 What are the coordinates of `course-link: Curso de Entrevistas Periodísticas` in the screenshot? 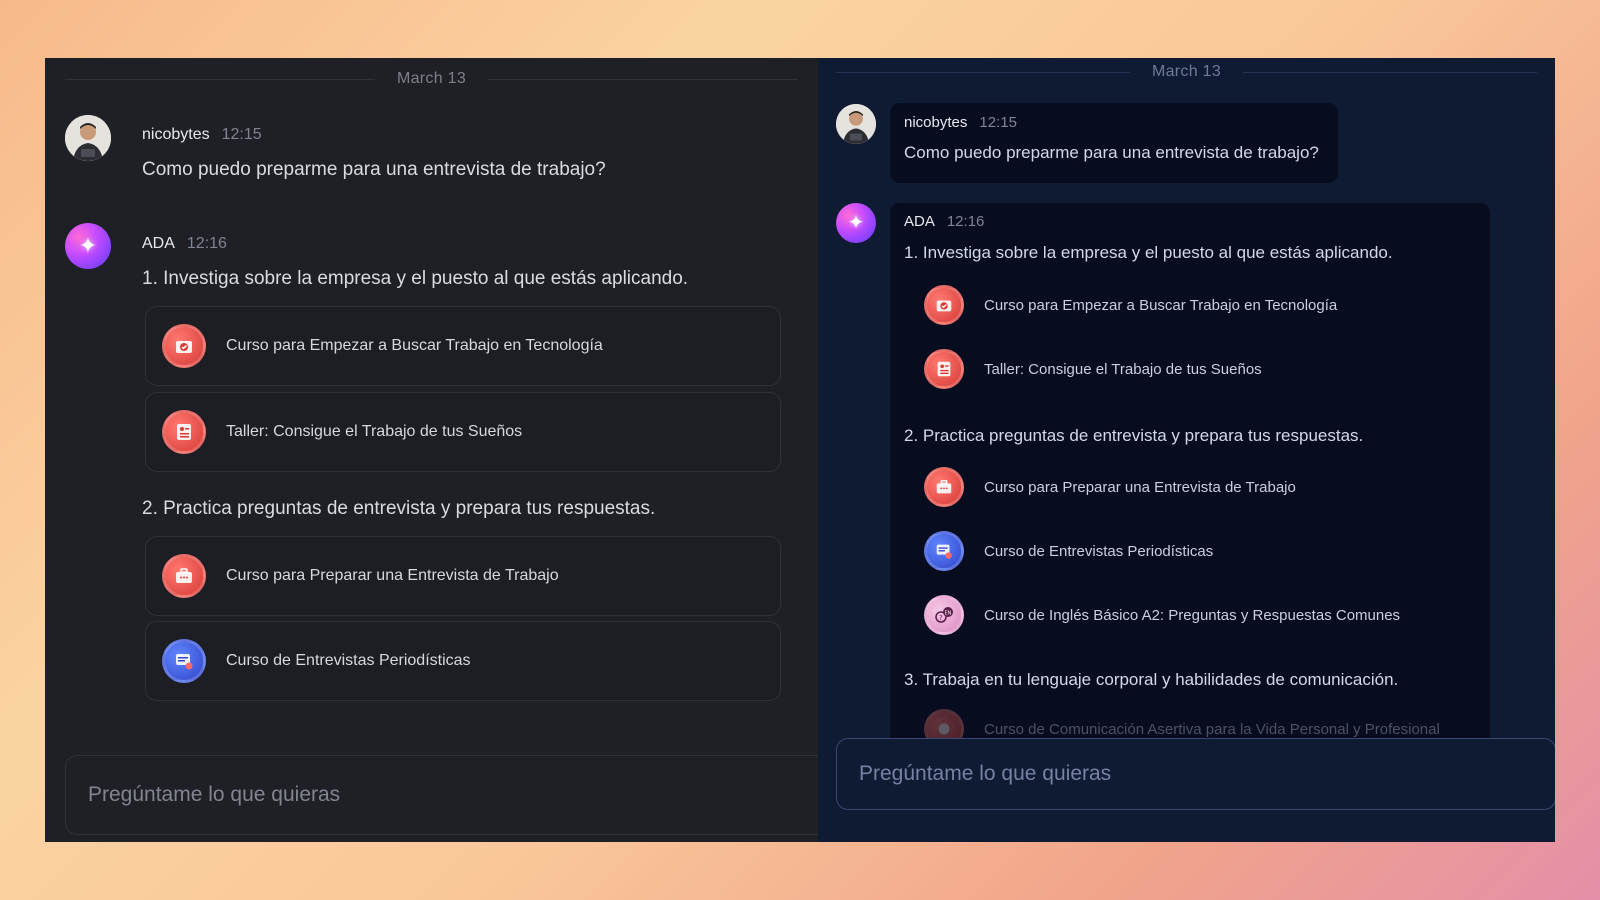 It's located at (1068, 551).